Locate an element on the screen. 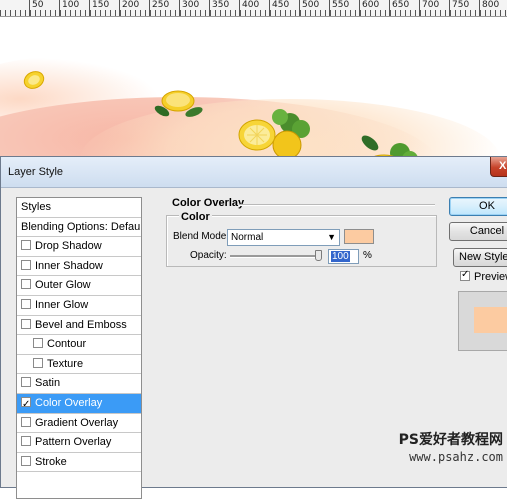 The image size is (507, 499). style-item-inner-shadow: Inner Shadow is located at coordinates (79, 267).